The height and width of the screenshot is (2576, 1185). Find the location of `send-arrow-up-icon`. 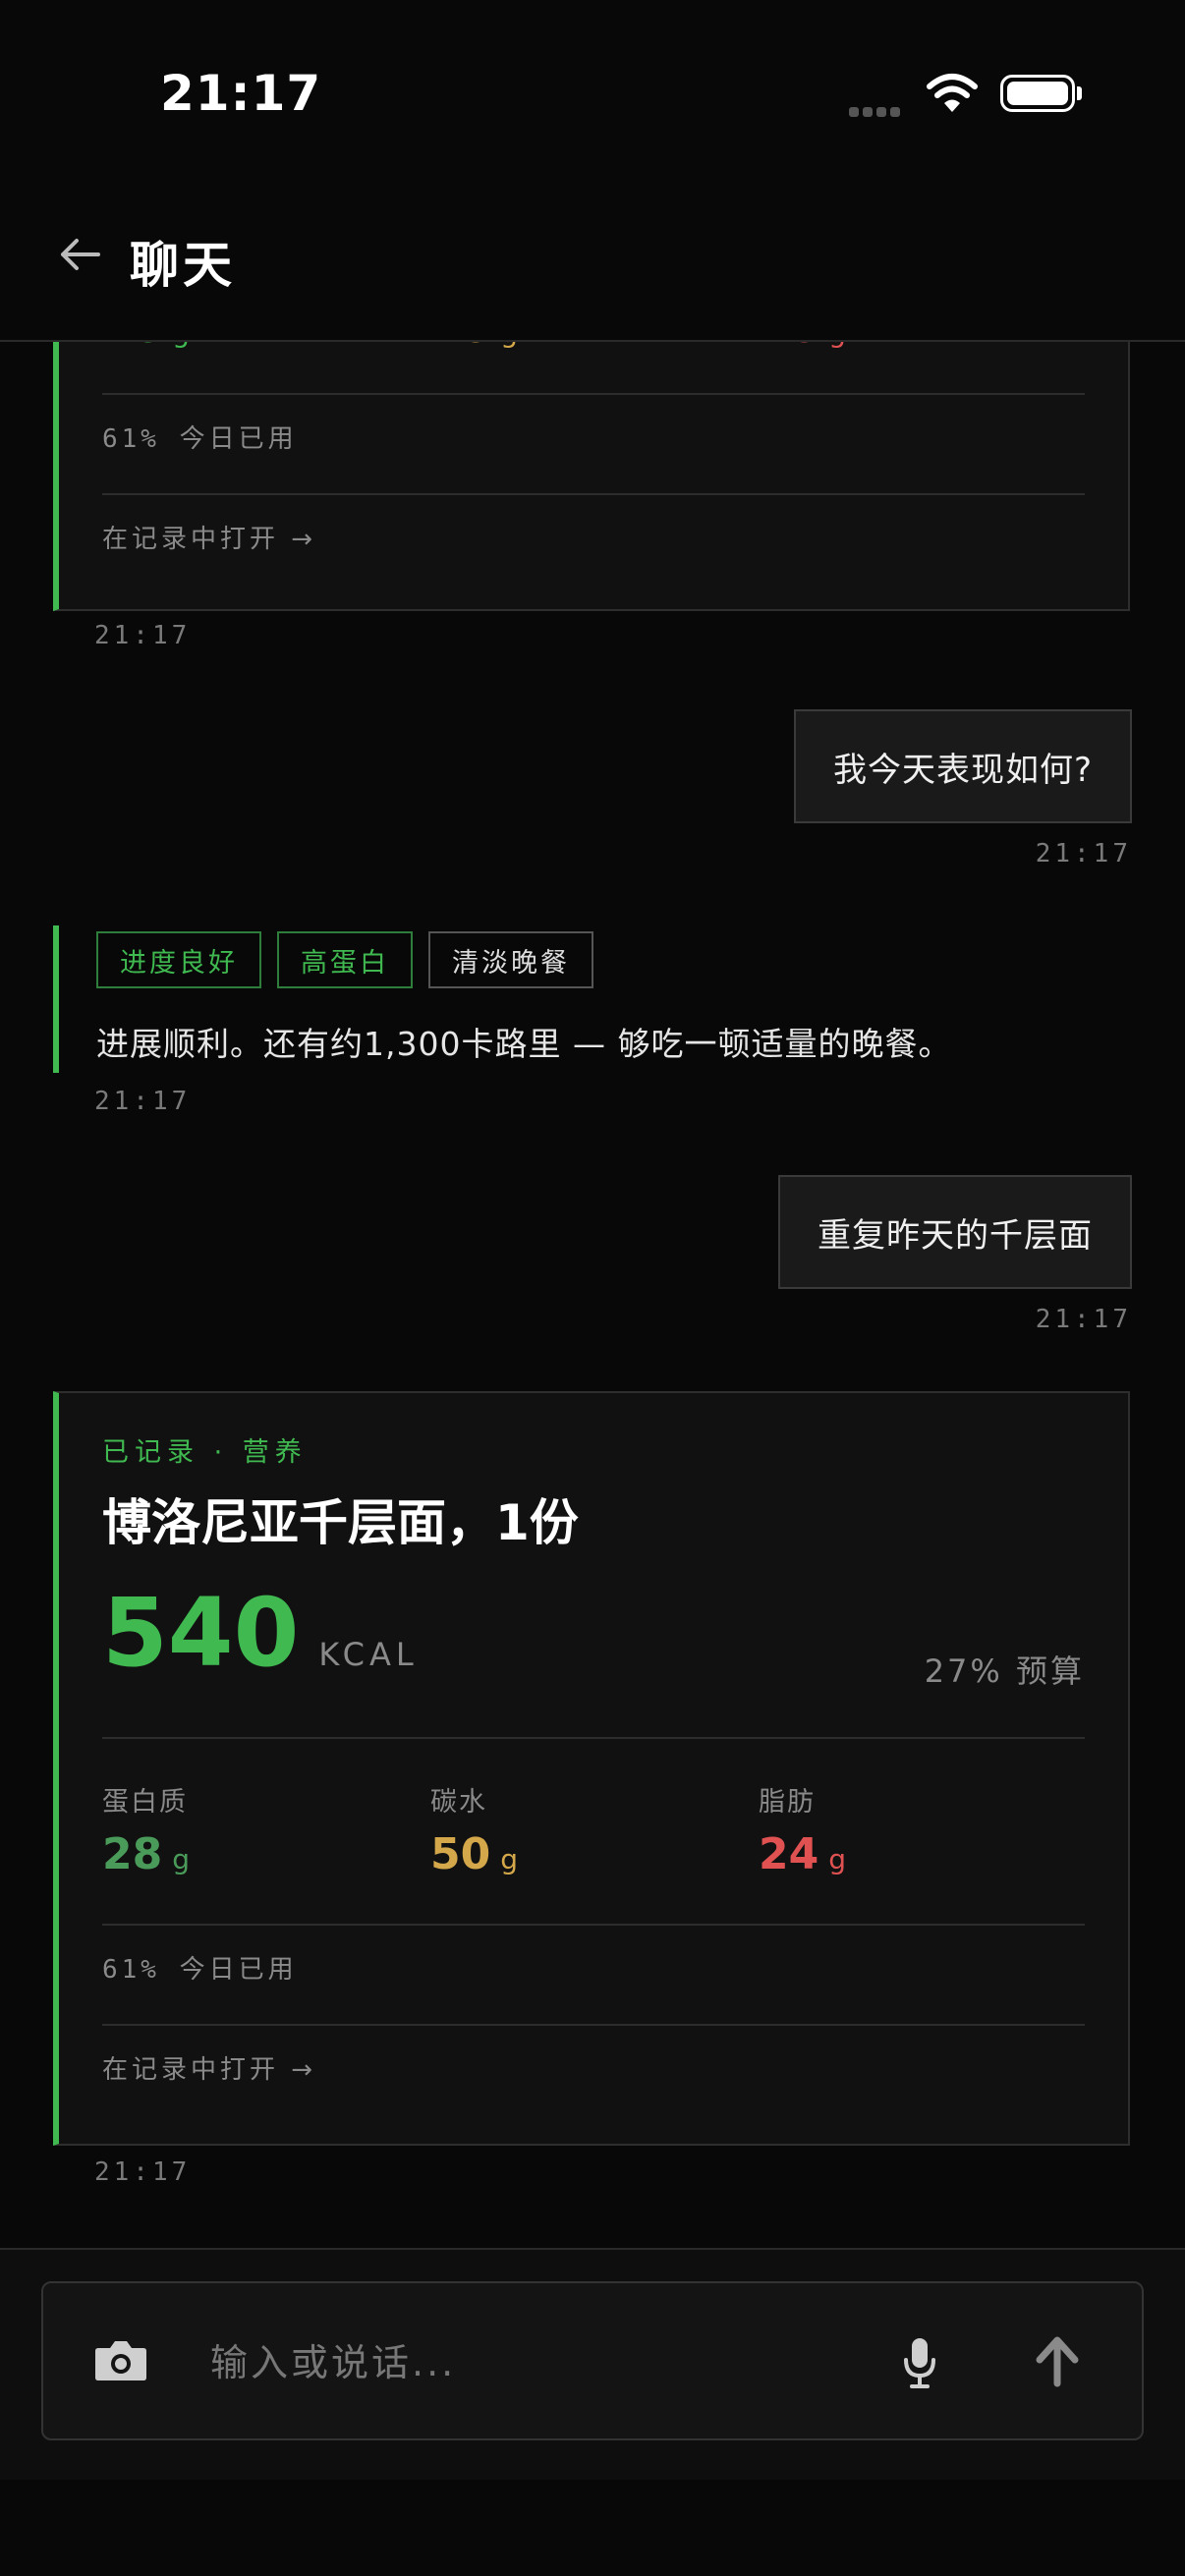

send-arrow-up-icon is located at coordinates (1057, 2359).